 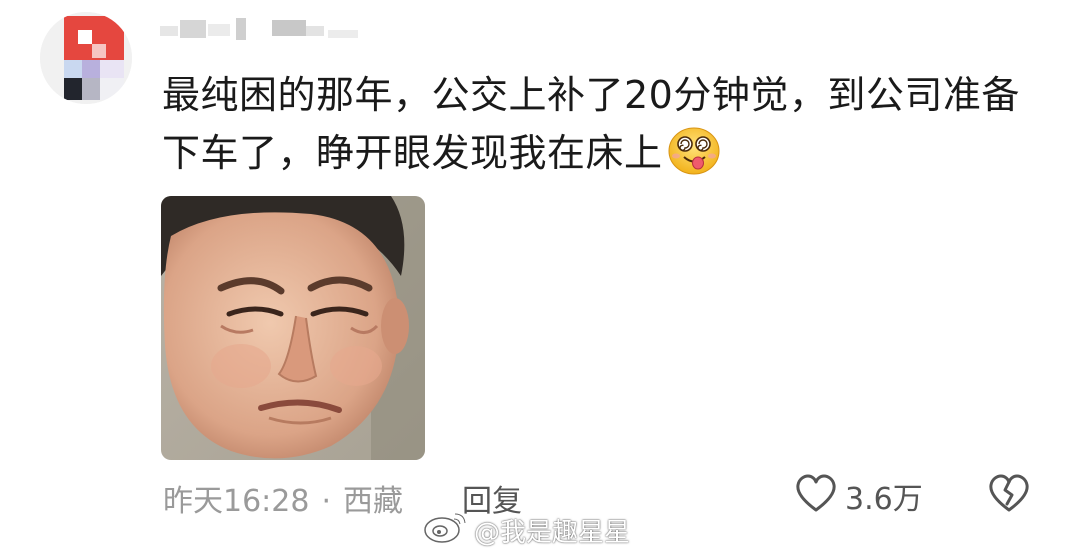 What do you see at coordinates (86, 58) in the screenshot?
I see `user-avatar` at bounding box center [86, 58].